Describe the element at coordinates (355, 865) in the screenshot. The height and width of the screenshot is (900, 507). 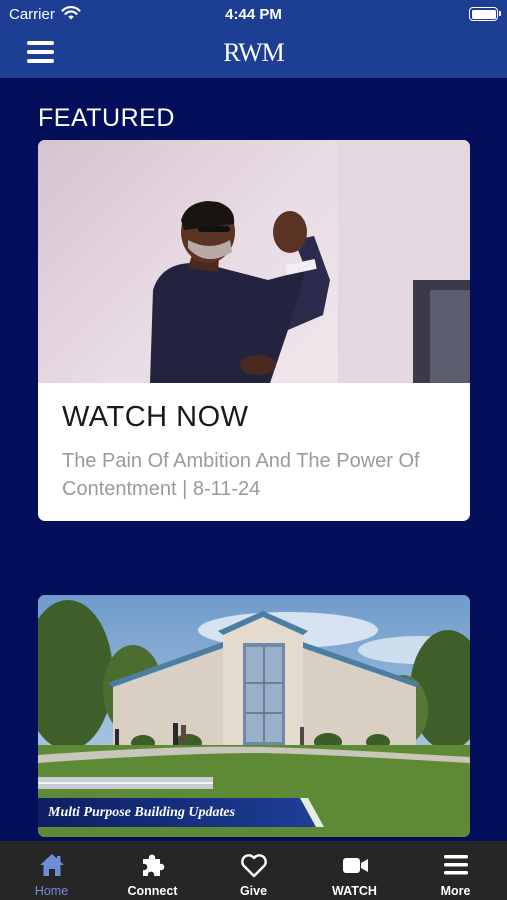
I see `video-camera-icon` at that location.